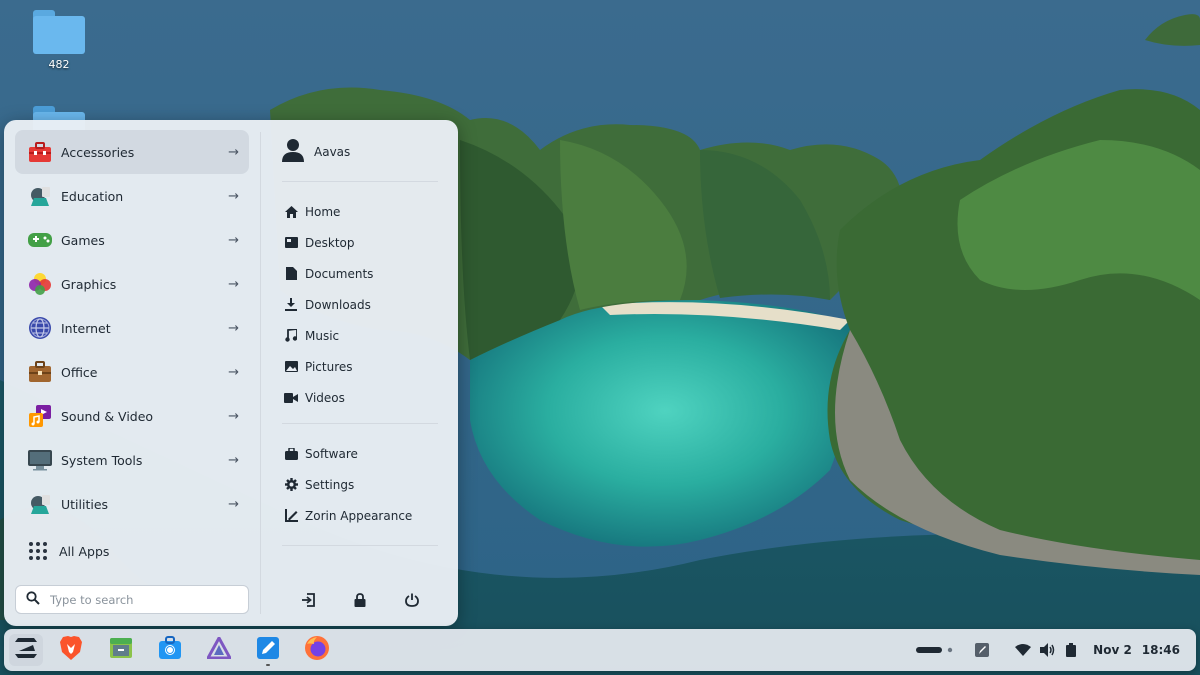  I want to click on globe-icon, so click(40, 328).